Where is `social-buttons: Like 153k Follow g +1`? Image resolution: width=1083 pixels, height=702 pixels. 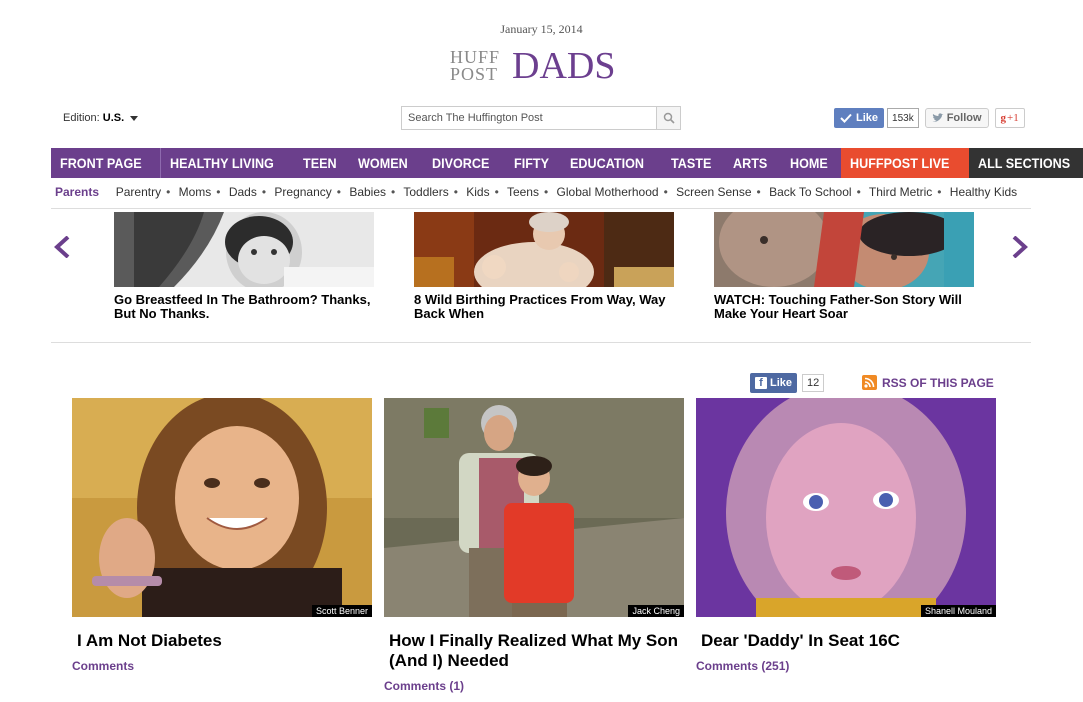
social-buttons: Like 153k Follow g +1 is located at coordinates (929, 118).